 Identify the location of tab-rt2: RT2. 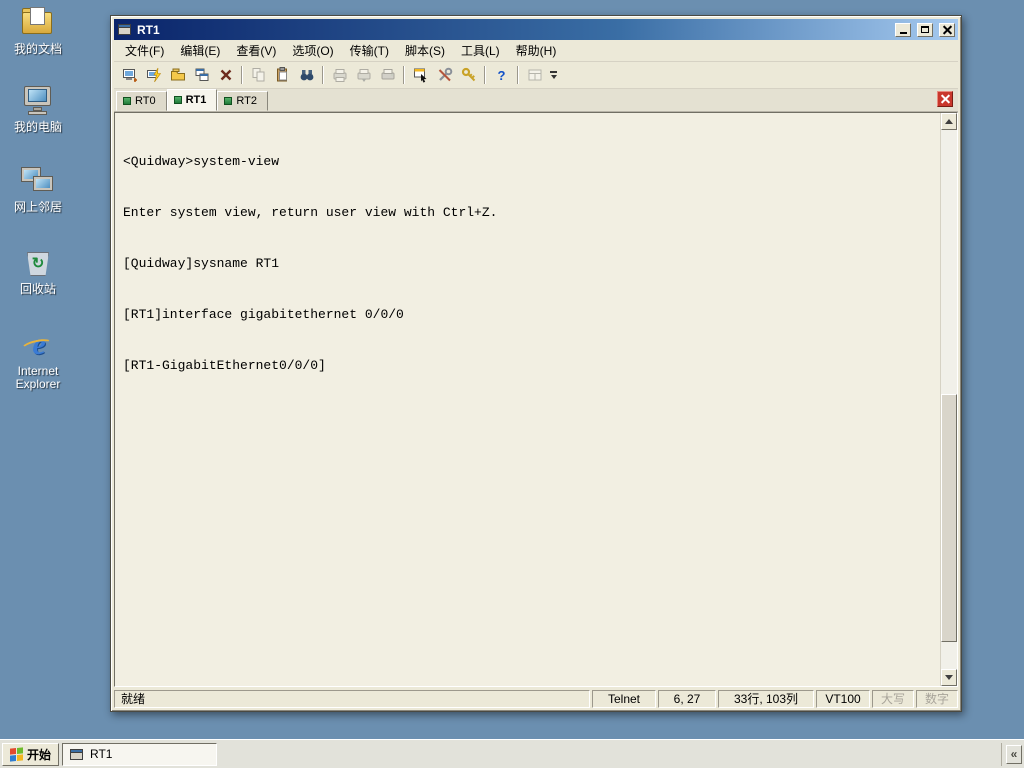
(242, 101).